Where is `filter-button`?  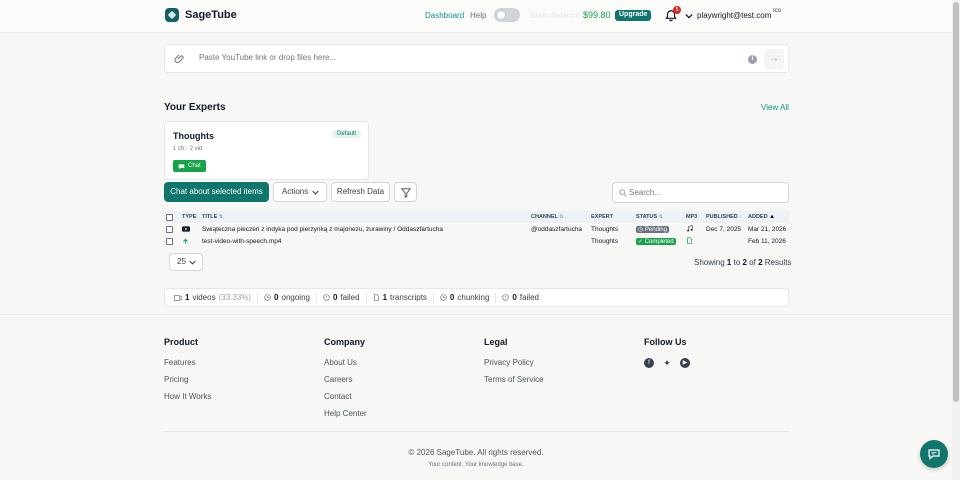
filter-button is located at coordinates (405, 192).